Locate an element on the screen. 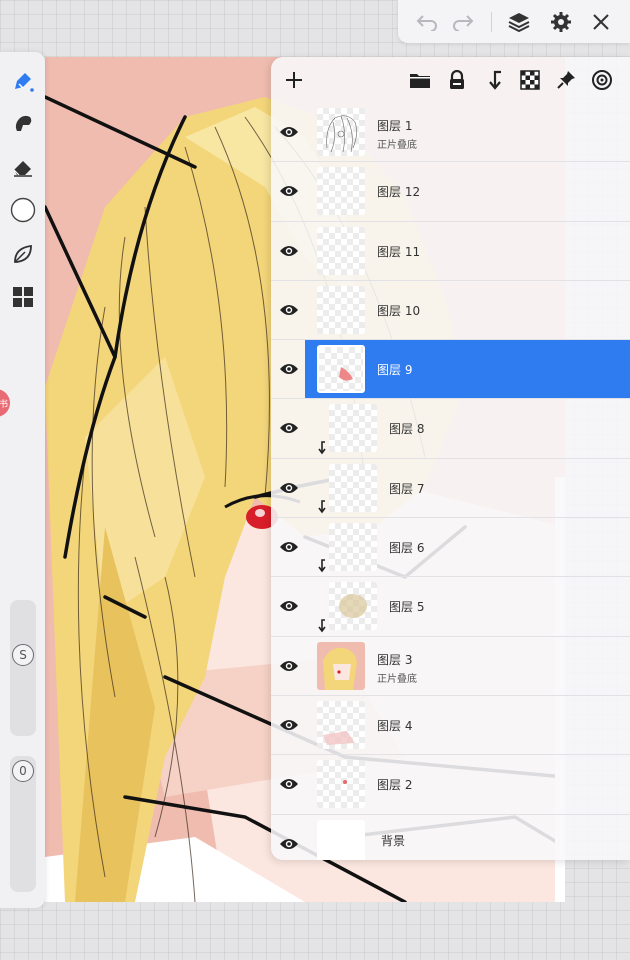 This screenshot has width=630, height=960. redo-icon is located at coordinates (463, 22).